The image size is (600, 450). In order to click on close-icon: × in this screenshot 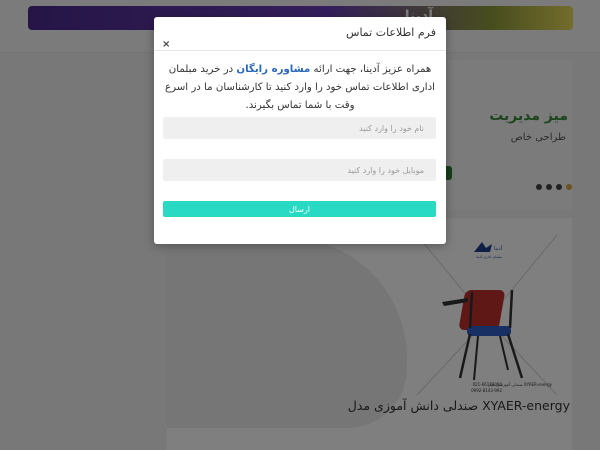, I will do `click(166, 45)`.